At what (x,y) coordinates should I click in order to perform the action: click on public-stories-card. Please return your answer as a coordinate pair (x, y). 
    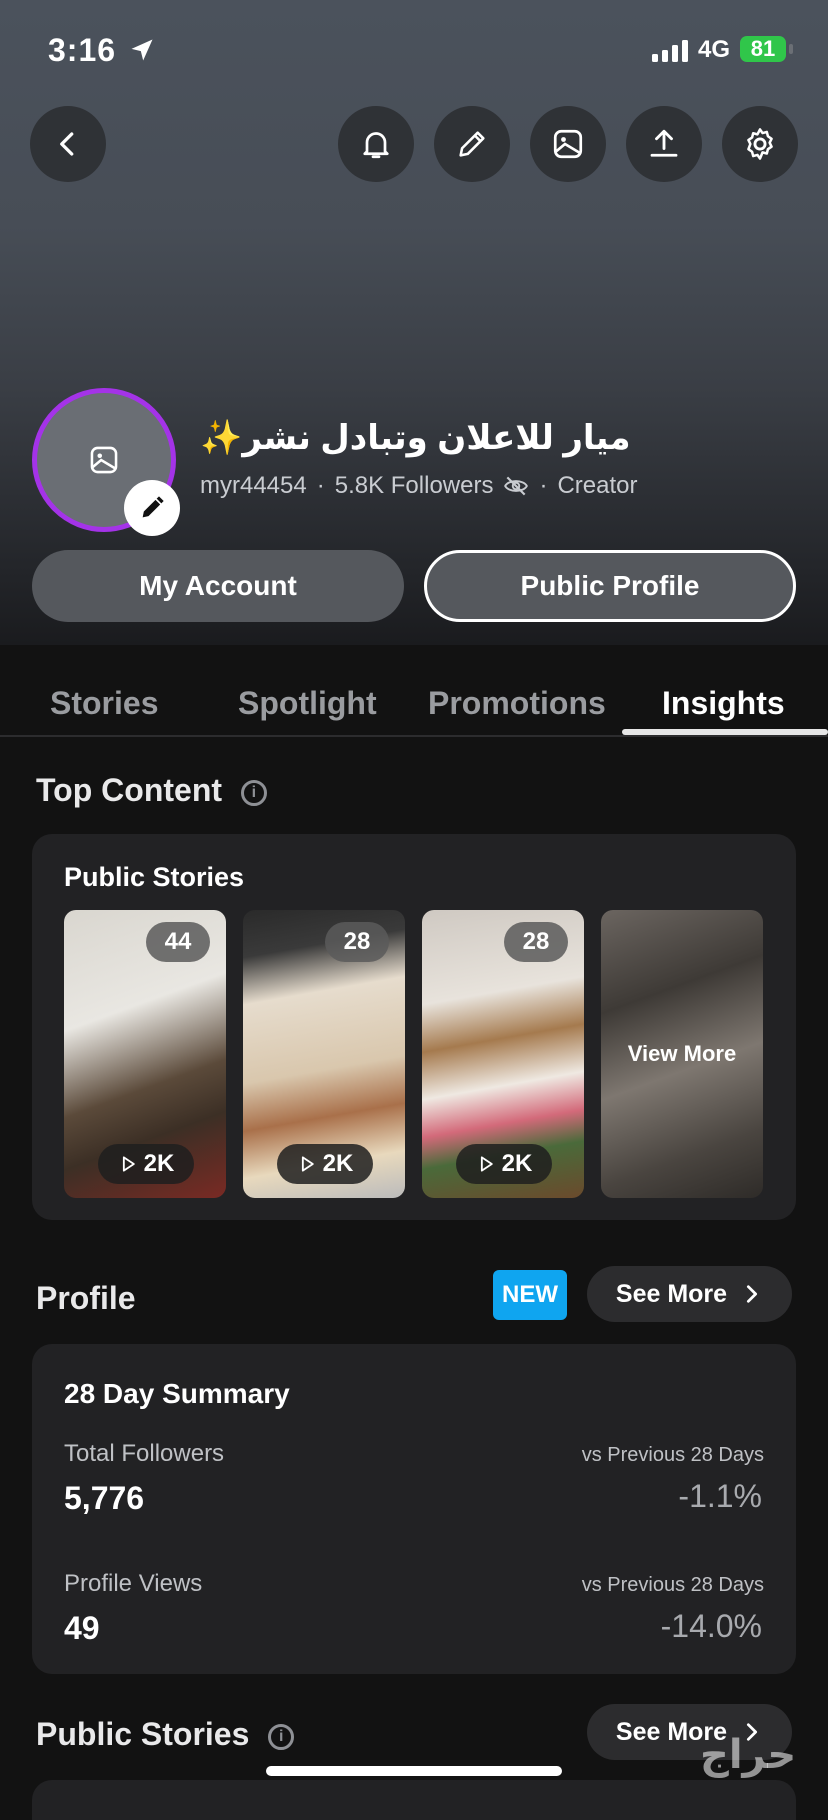
    Looking at the image, I should click on (414, 1800).